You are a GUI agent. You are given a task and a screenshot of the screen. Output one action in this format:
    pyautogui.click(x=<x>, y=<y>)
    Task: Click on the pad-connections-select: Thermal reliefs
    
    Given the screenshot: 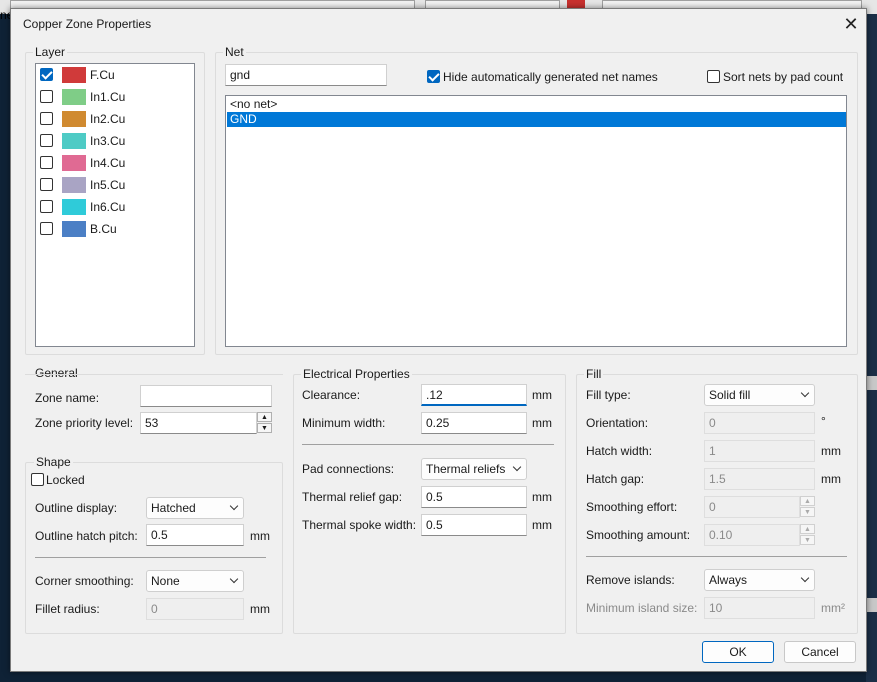 What is the action you would take?
    pyautogui.click(x=474, y=469)
    